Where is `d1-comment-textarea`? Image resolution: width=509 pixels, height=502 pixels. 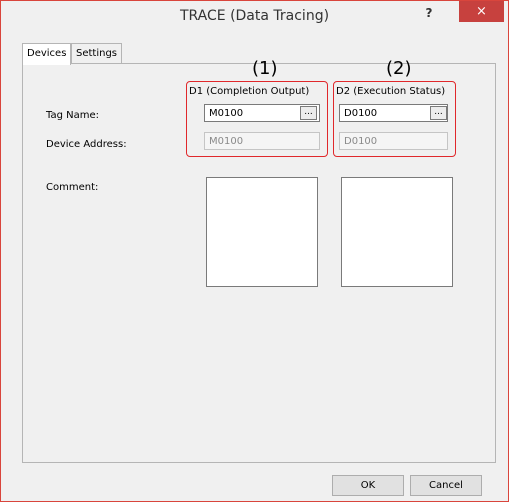 d1-comment-textarea is located at coordinates (262, 232).